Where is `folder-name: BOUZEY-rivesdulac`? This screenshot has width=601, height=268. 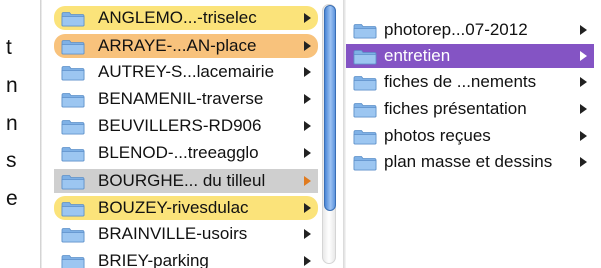
folder-name: BOUZEY-rivesdulac is located at coordinates (173, 207).